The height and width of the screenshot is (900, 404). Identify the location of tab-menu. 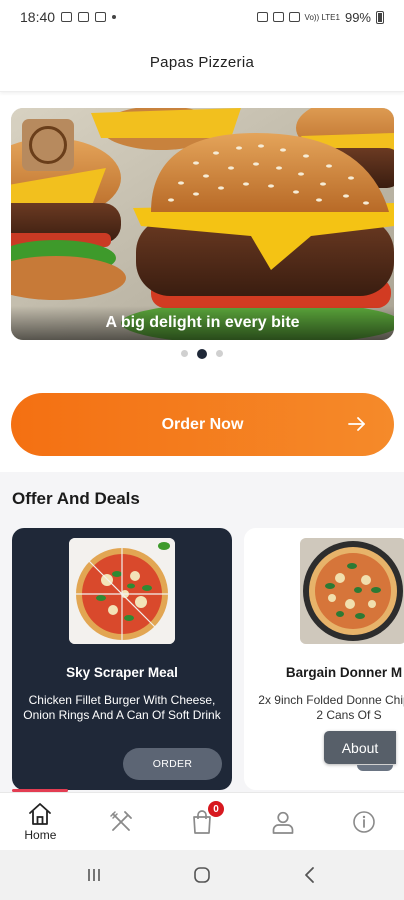
(121, 821).